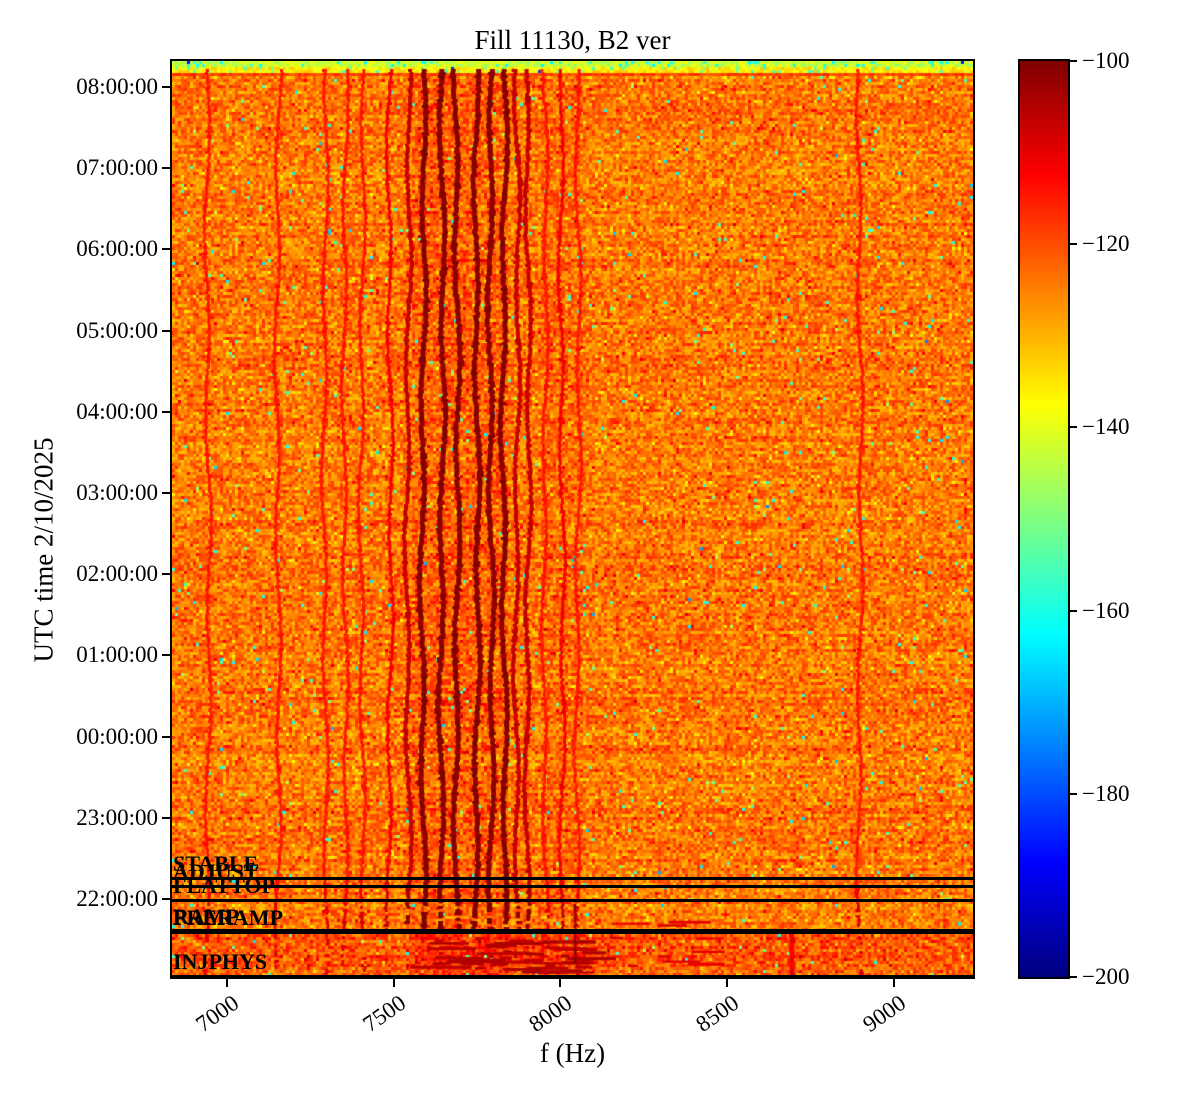 The image size is (1200, 1100). I want to click on y-tick-label: 02:00:00, so click(117, 574).